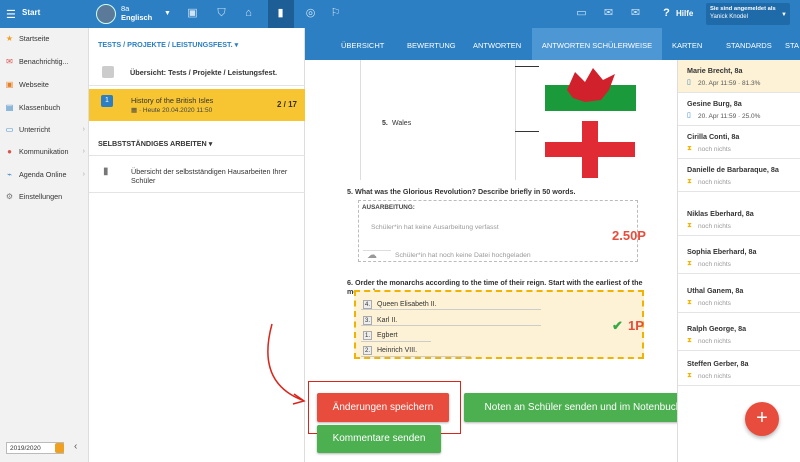 Image resolution: width=800 pixels, height=462 pixels. Describe the element at coordinates (739, 257) in the screenshot. I see `student-item-sophia-eberhard: Sophia Eberhard, 8a ⧗ noch nichts` at that location.